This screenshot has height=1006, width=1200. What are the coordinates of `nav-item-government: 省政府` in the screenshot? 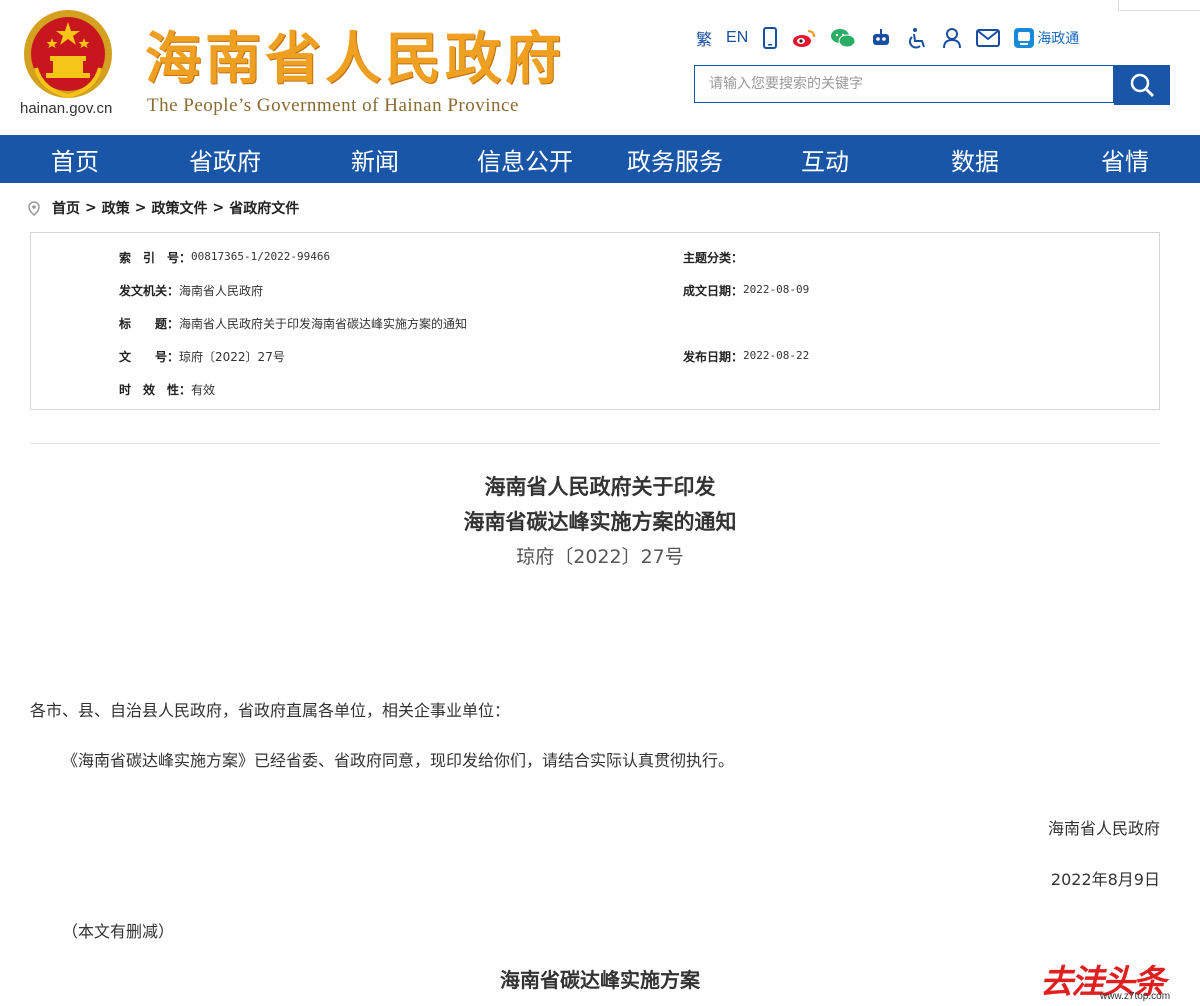 It's located at (225, 159).